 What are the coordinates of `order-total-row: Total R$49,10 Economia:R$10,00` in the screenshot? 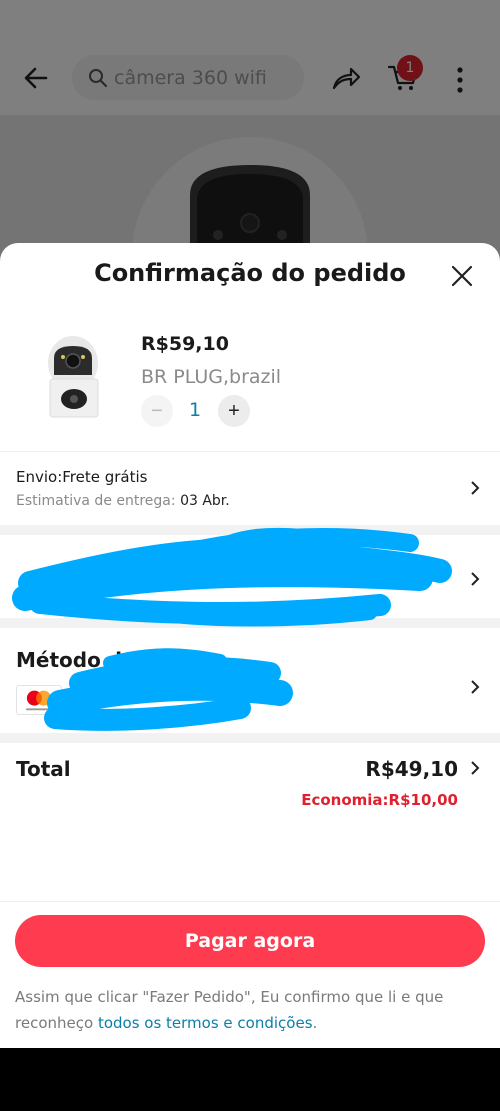 It's located at (250, 783).